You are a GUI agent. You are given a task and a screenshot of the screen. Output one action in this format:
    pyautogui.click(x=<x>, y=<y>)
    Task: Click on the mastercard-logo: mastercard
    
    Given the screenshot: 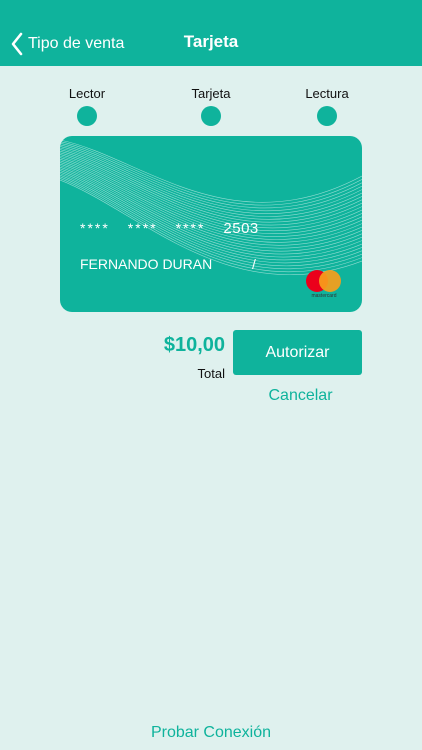 What is the action you would take?
    pyautogui.click(x=324, y=285)
    